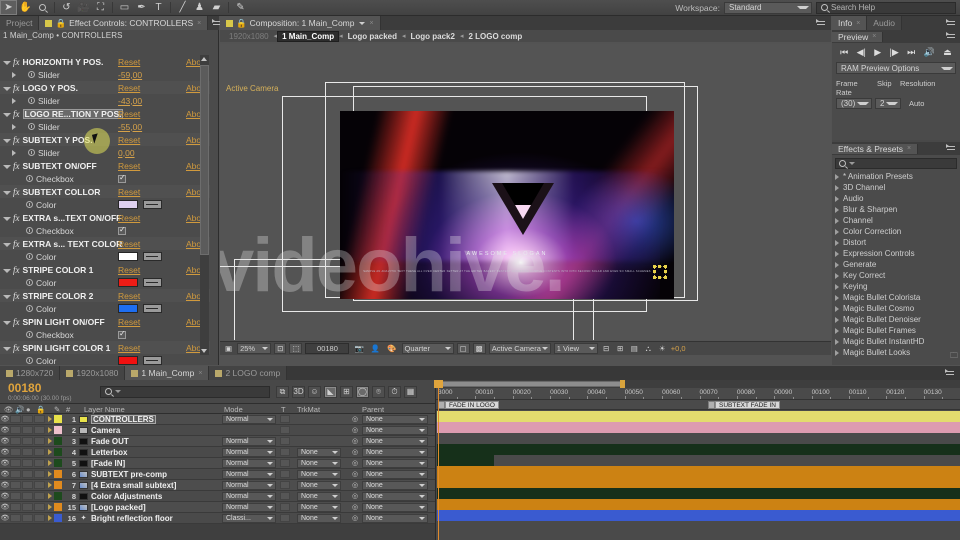  What do you see at coordinates (105, 230) in the screenshot?
I see `effect-param-row: Checkbox` at bounding box center [105, 230].